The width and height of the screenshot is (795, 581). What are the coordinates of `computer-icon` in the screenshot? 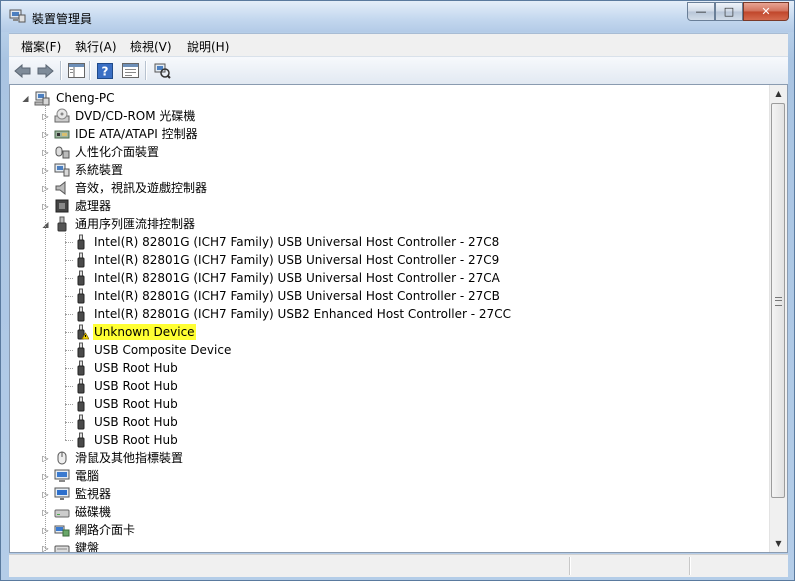 It's located at (62, 475).